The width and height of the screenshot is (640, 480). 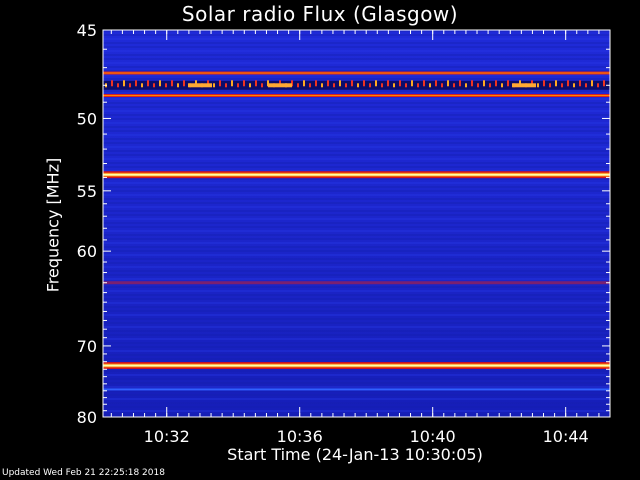 I want to click on x-tick-label: 10:36, so click(x=300, y=436).